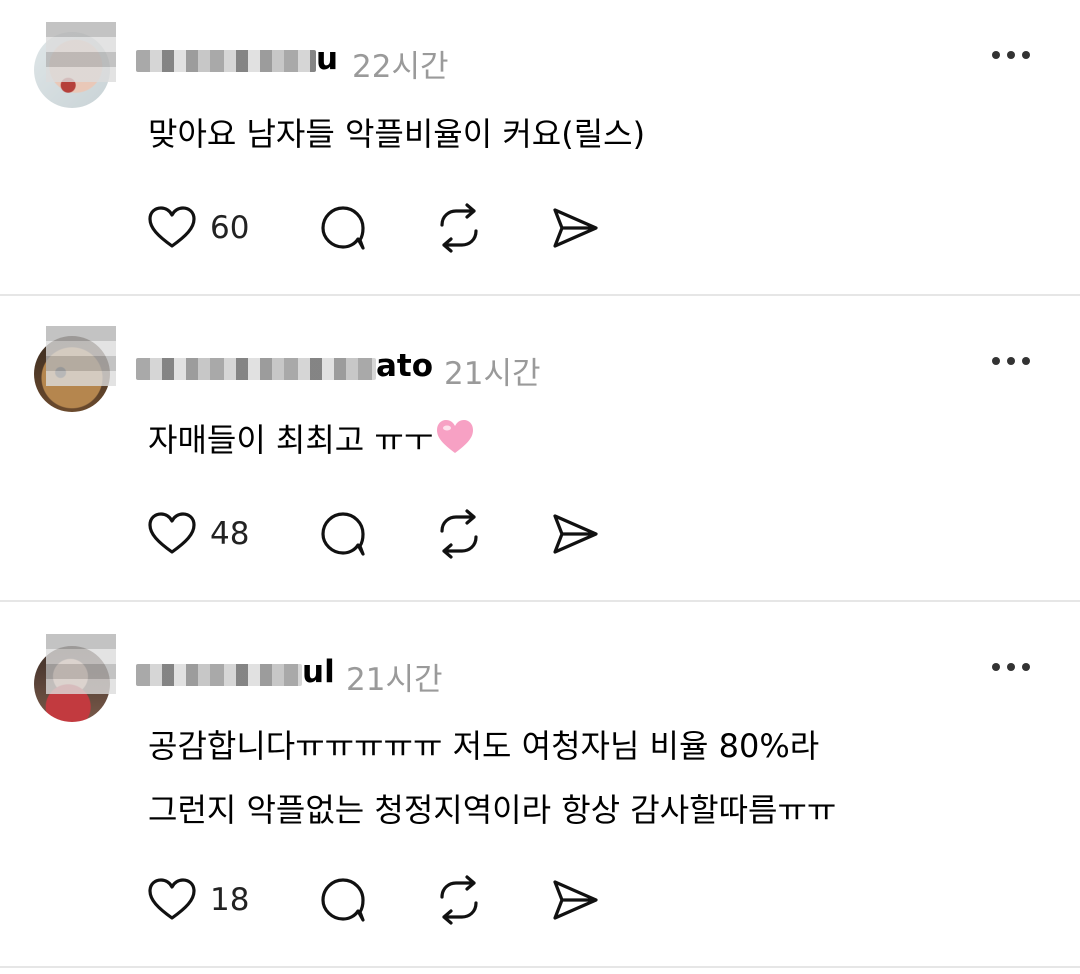 The height and width of the screenshot is (974, 1080). What do you see at coordinates (204, 534) in the screenshot?
I see `like-button: 48` at bounding box center [204, 534].